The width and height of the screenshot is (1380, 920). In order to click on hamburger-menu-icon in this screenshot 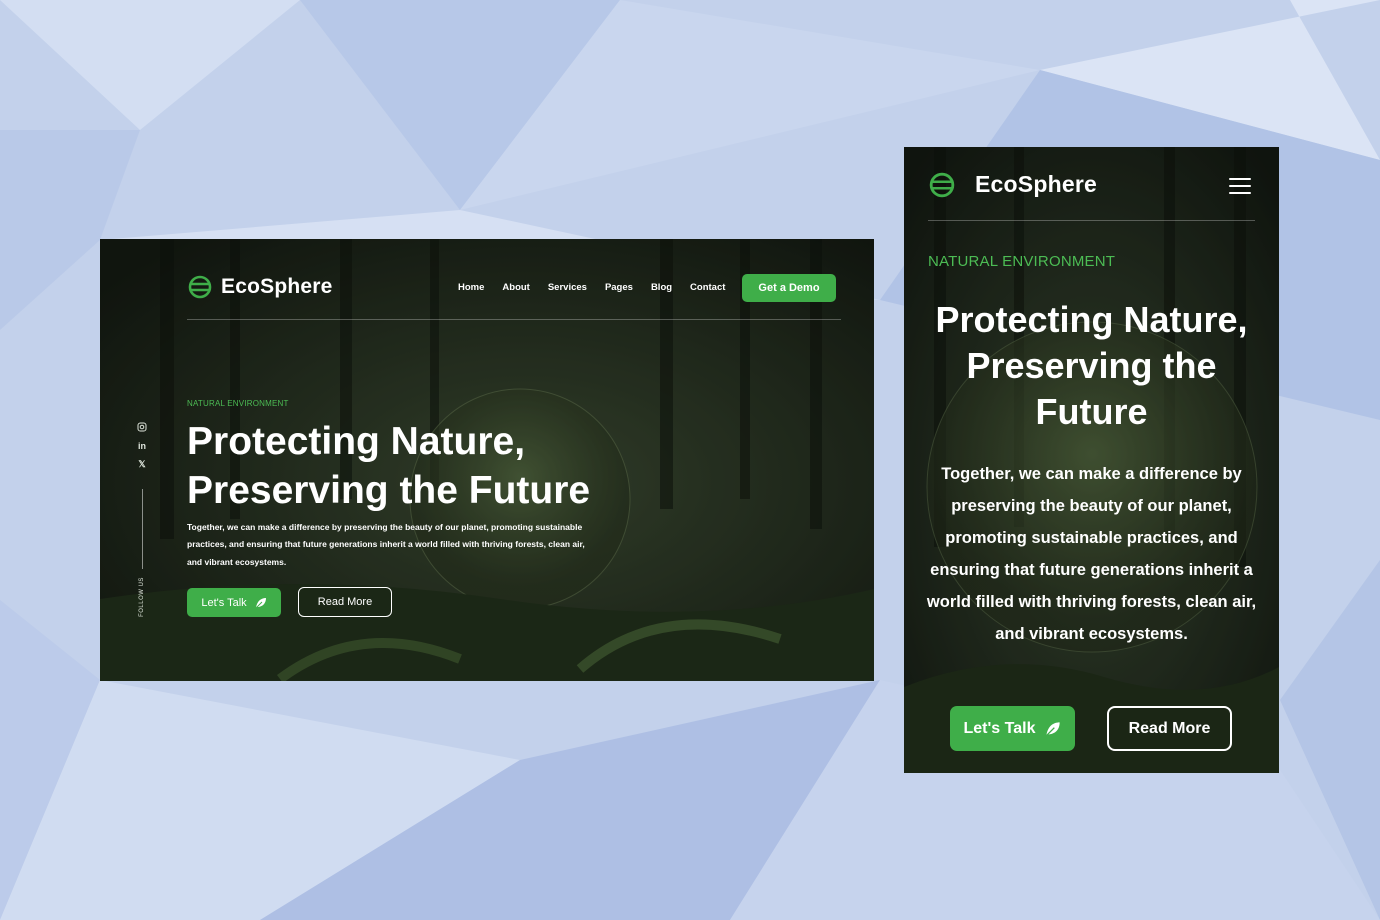, I will do `click(1240, 186)`.